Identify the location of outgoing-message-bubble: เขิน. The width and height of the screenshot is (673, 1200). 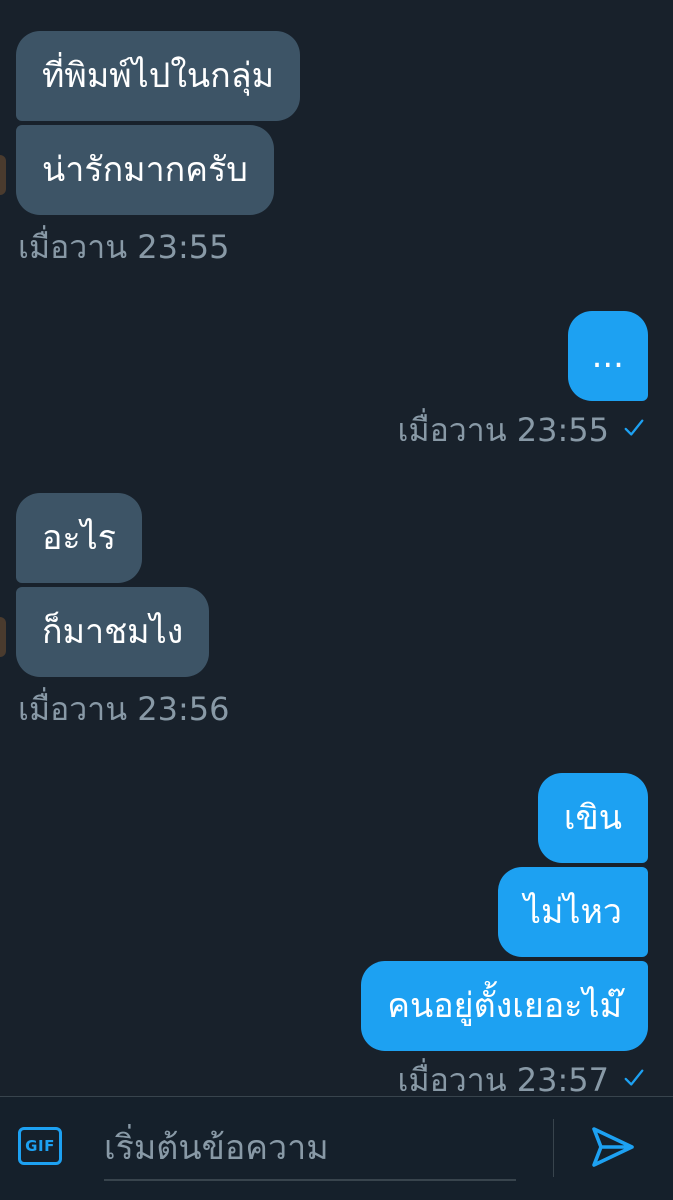
(592, 818).